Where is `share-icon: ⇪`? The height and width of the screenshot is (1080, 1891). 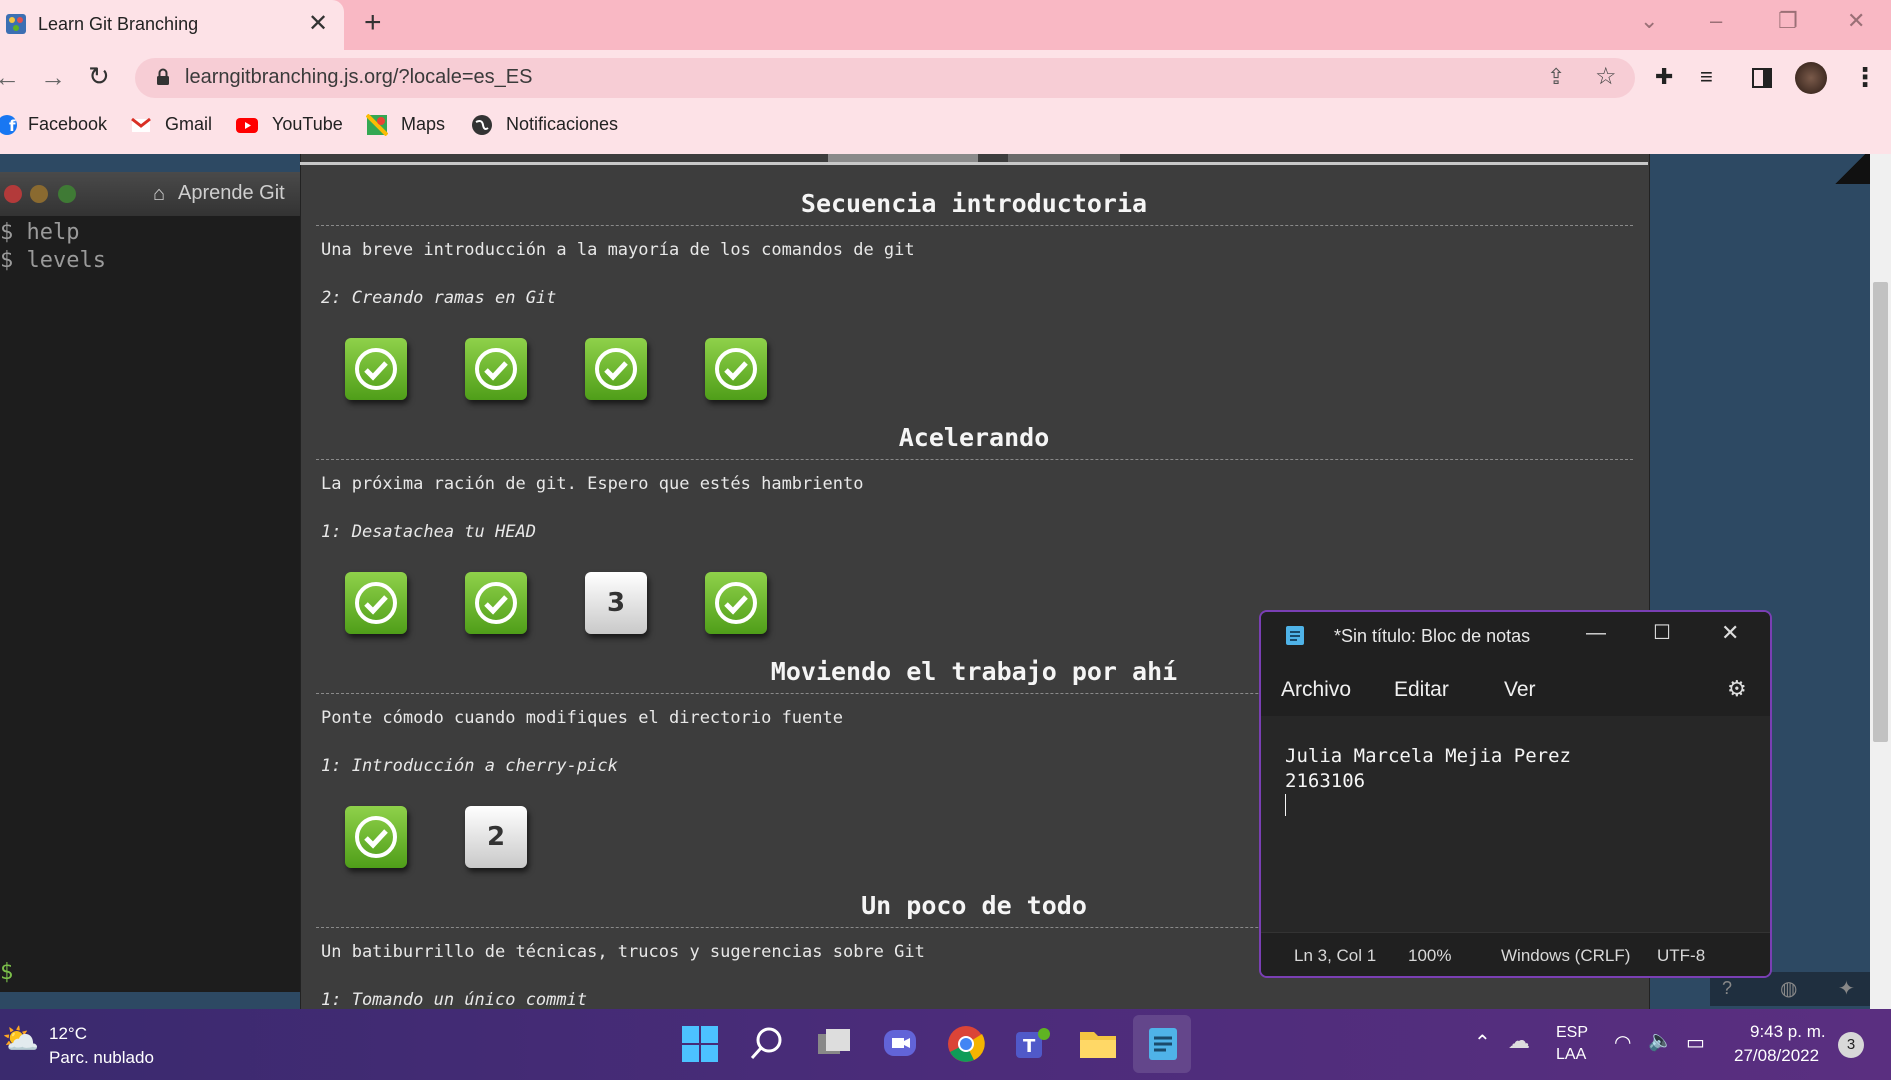 share-icon: ⇪ is located at coordinates (1556, 77).